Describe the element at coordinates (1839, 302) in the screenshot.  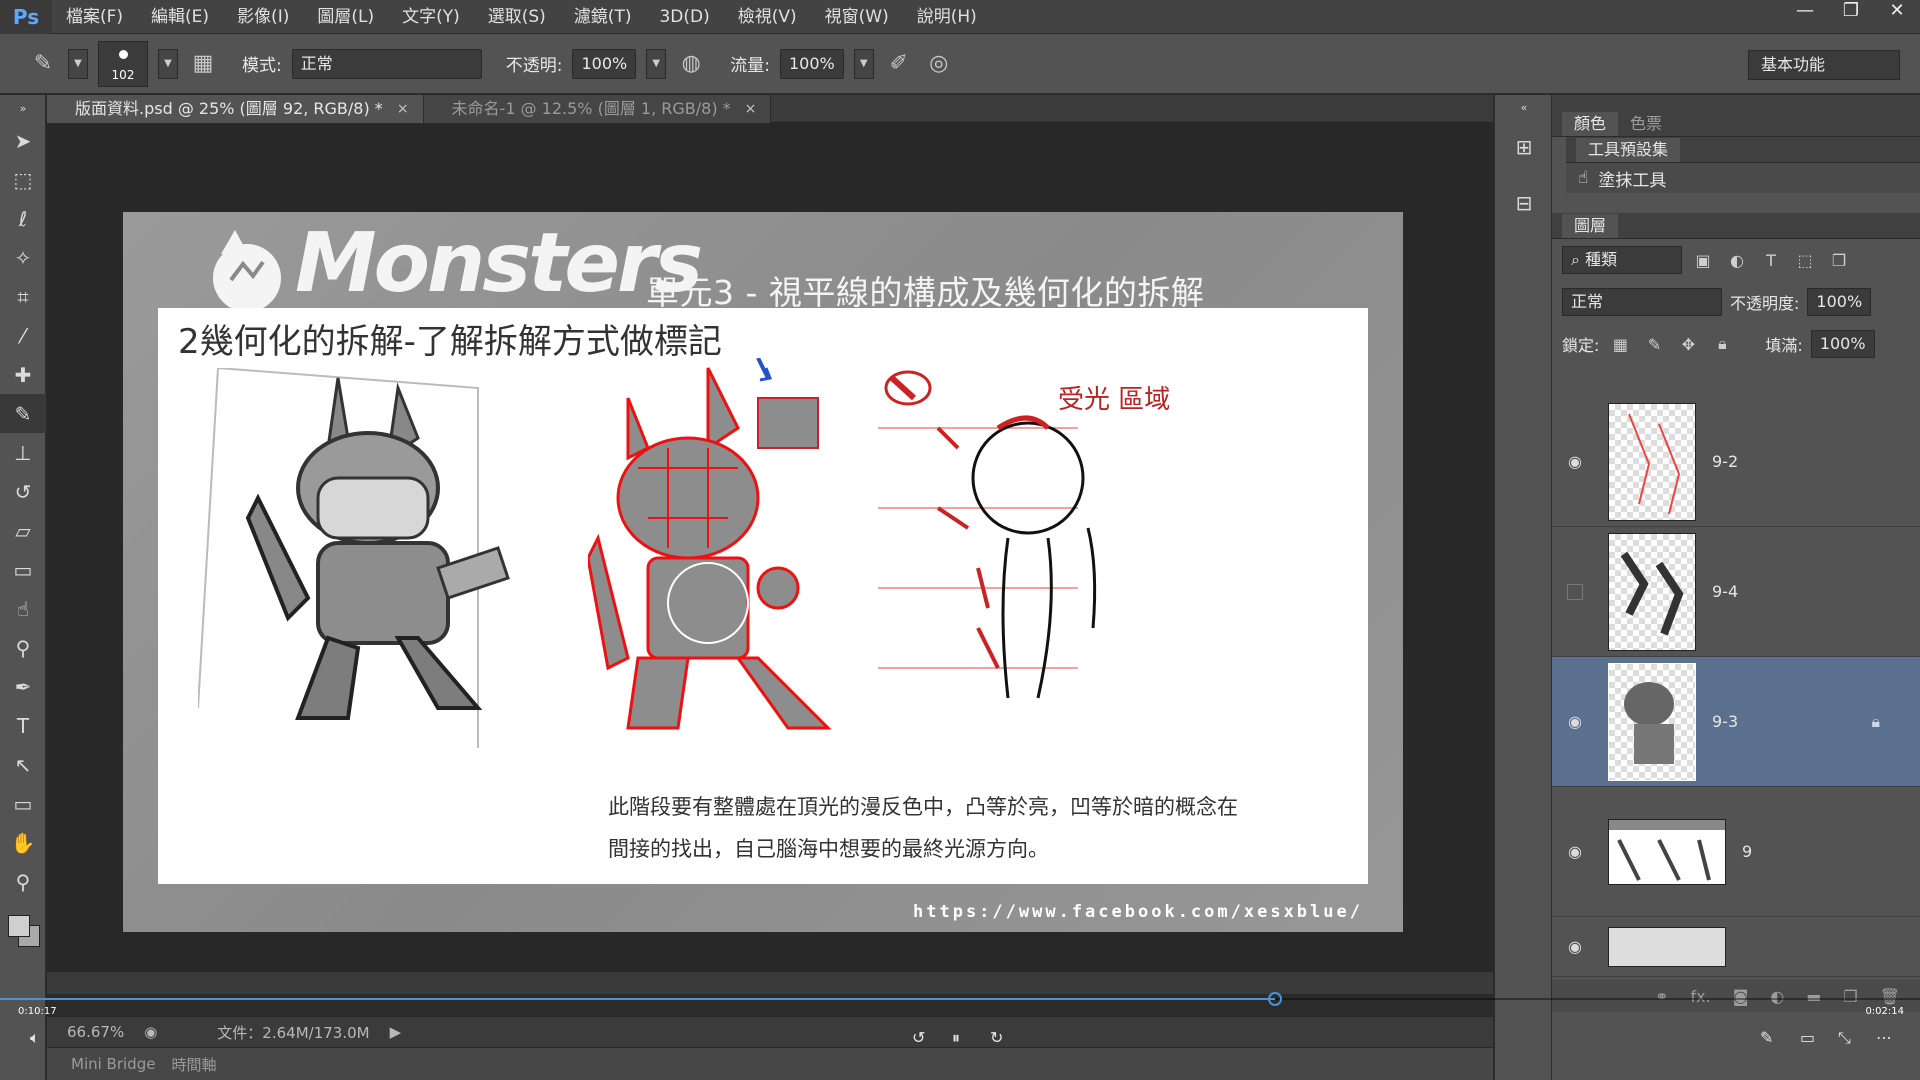
I see `layer-opacity-input: 100%` at that location.